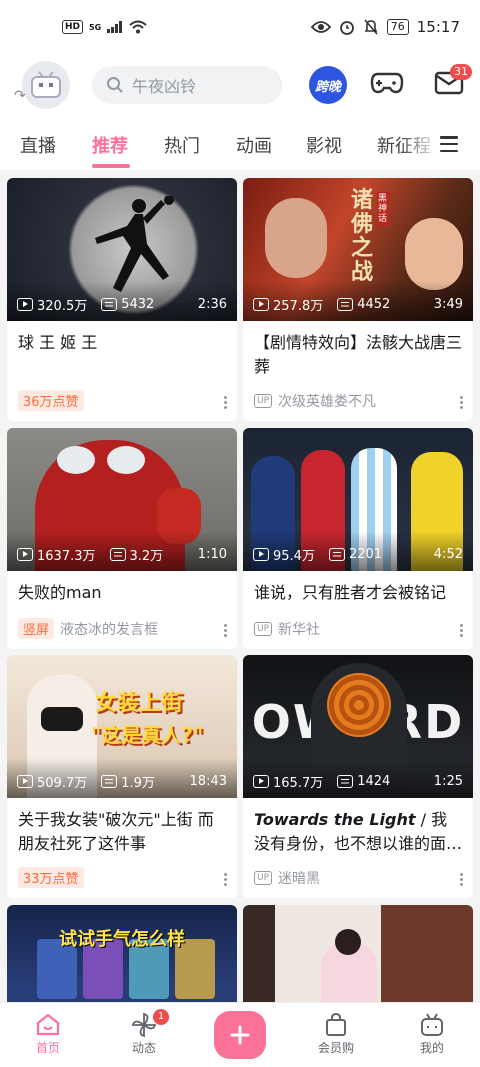  I want to click on video-card: 试试手气怎么样, so click(122, 953).